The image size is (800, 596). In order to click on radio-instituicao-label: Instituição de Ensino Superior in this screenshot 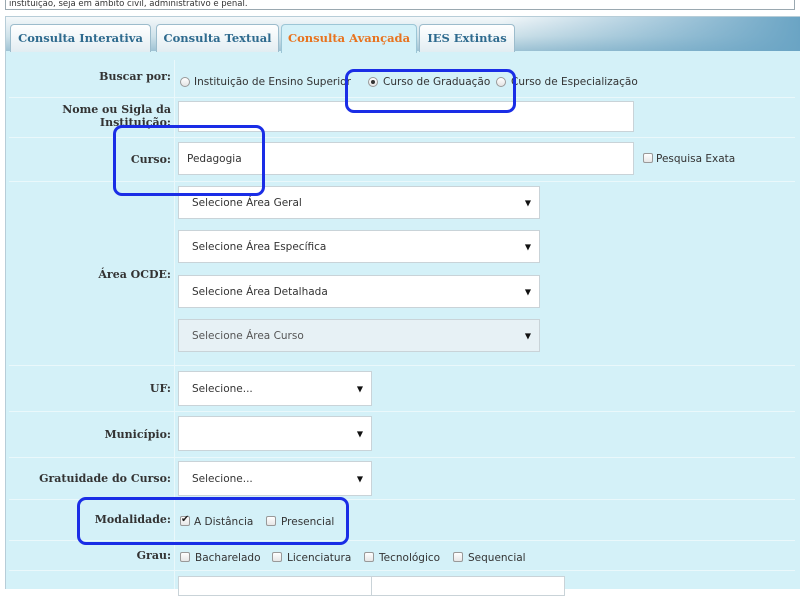, I will do `click(272, 82)`.